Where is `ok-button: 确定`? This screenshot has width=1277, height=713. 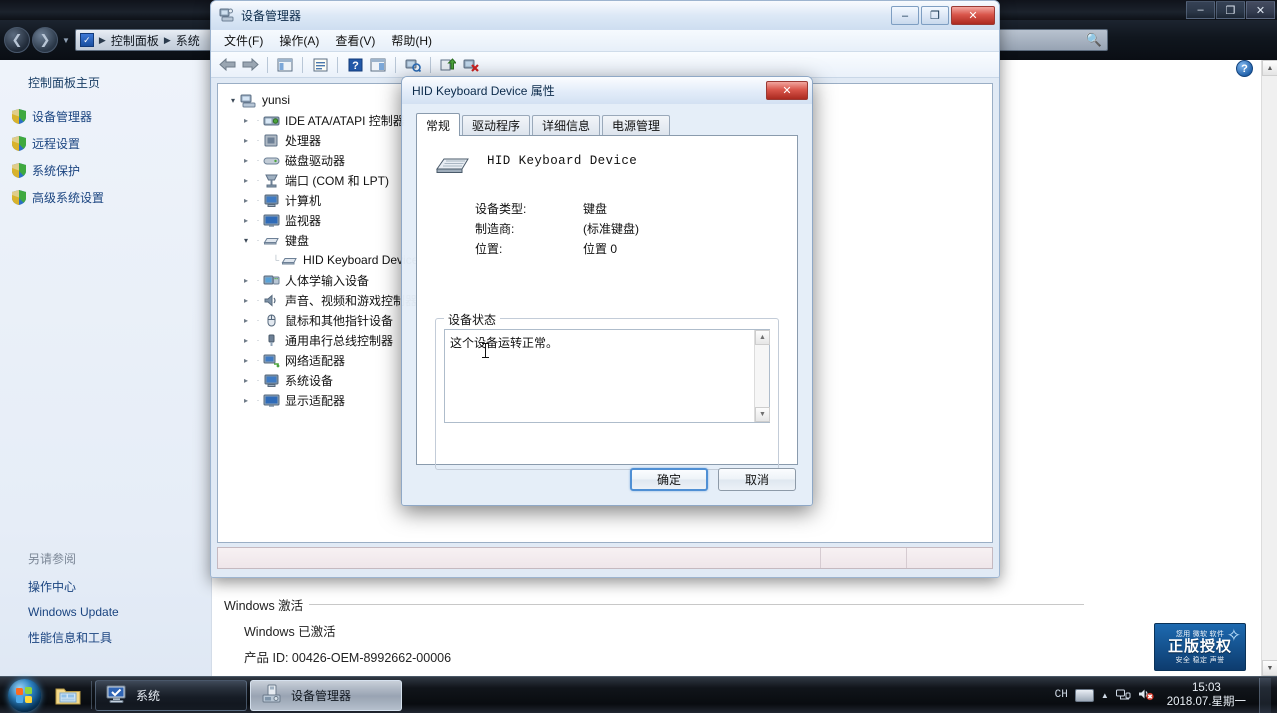
ok-button: 确定 is located at coordinates (669, 479).